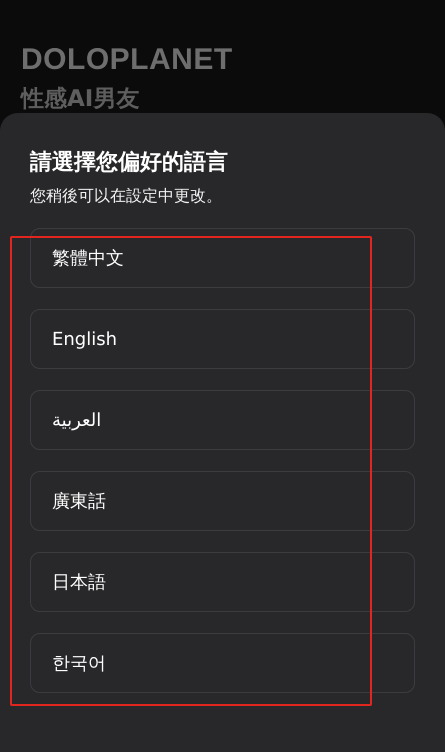  I want to click on language-option: English, so click(222, 339).